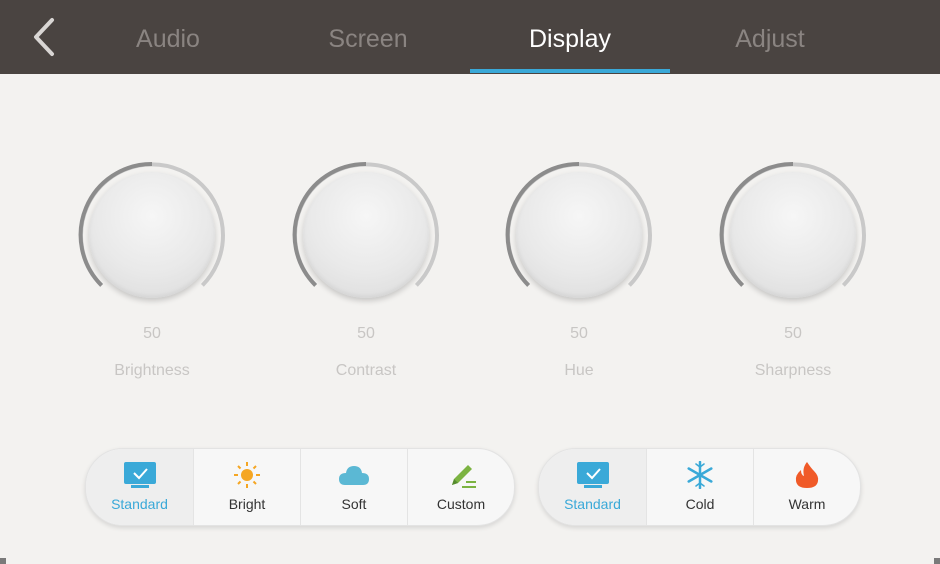 Image resolution: width=940 pixels, height=564 pixels. Describe the element at coordinates (937, 561) in the screenshot. I see `corner-mark-right` at that location.